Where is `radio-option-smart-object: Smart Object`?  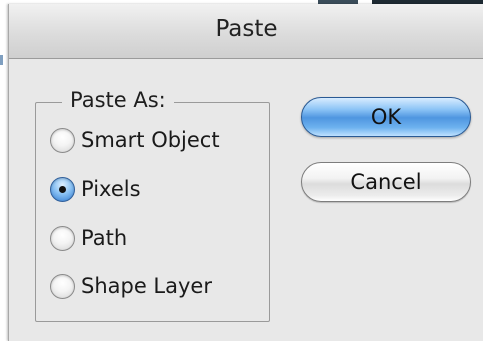
radio-option-smart-object: Smart Object is located at coordinates (135, 140).